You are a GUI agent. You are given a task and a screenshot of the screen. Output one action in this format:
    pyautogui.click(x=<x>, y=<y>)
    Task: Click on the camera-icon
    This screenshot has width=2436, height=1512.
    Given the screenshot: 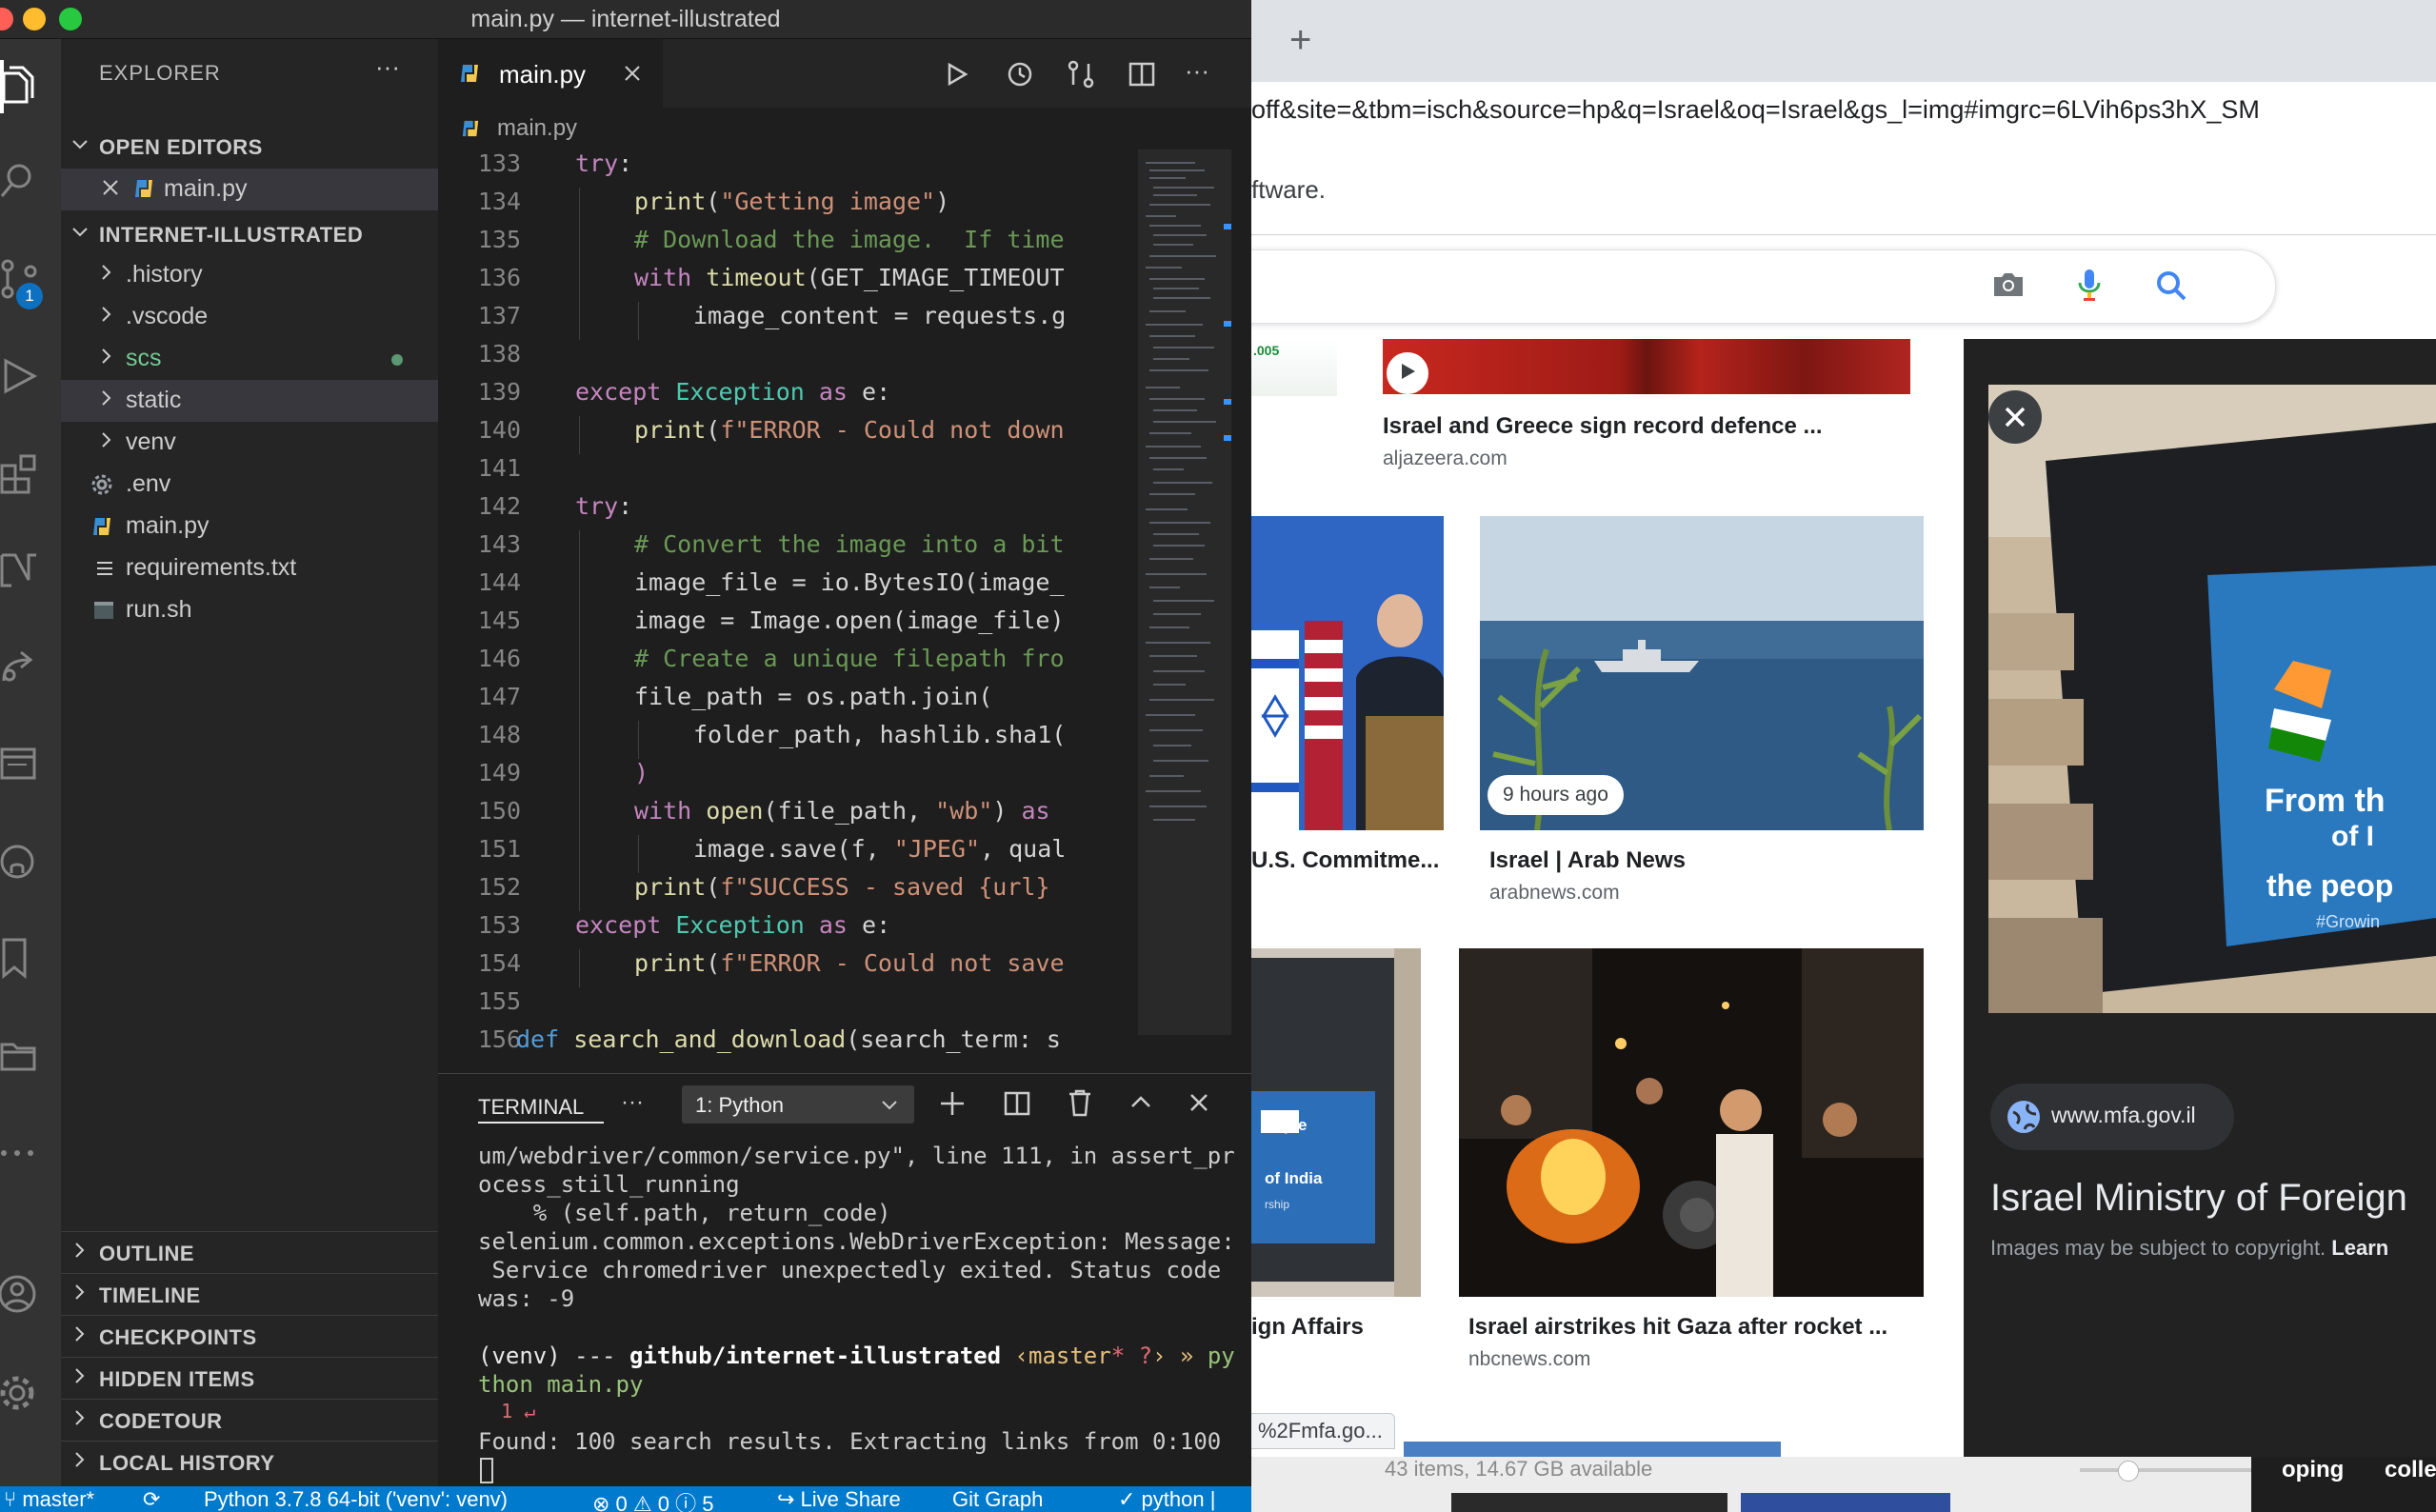 What is the action you would take?
    pyautogui.click(x=2009, y=284)
    